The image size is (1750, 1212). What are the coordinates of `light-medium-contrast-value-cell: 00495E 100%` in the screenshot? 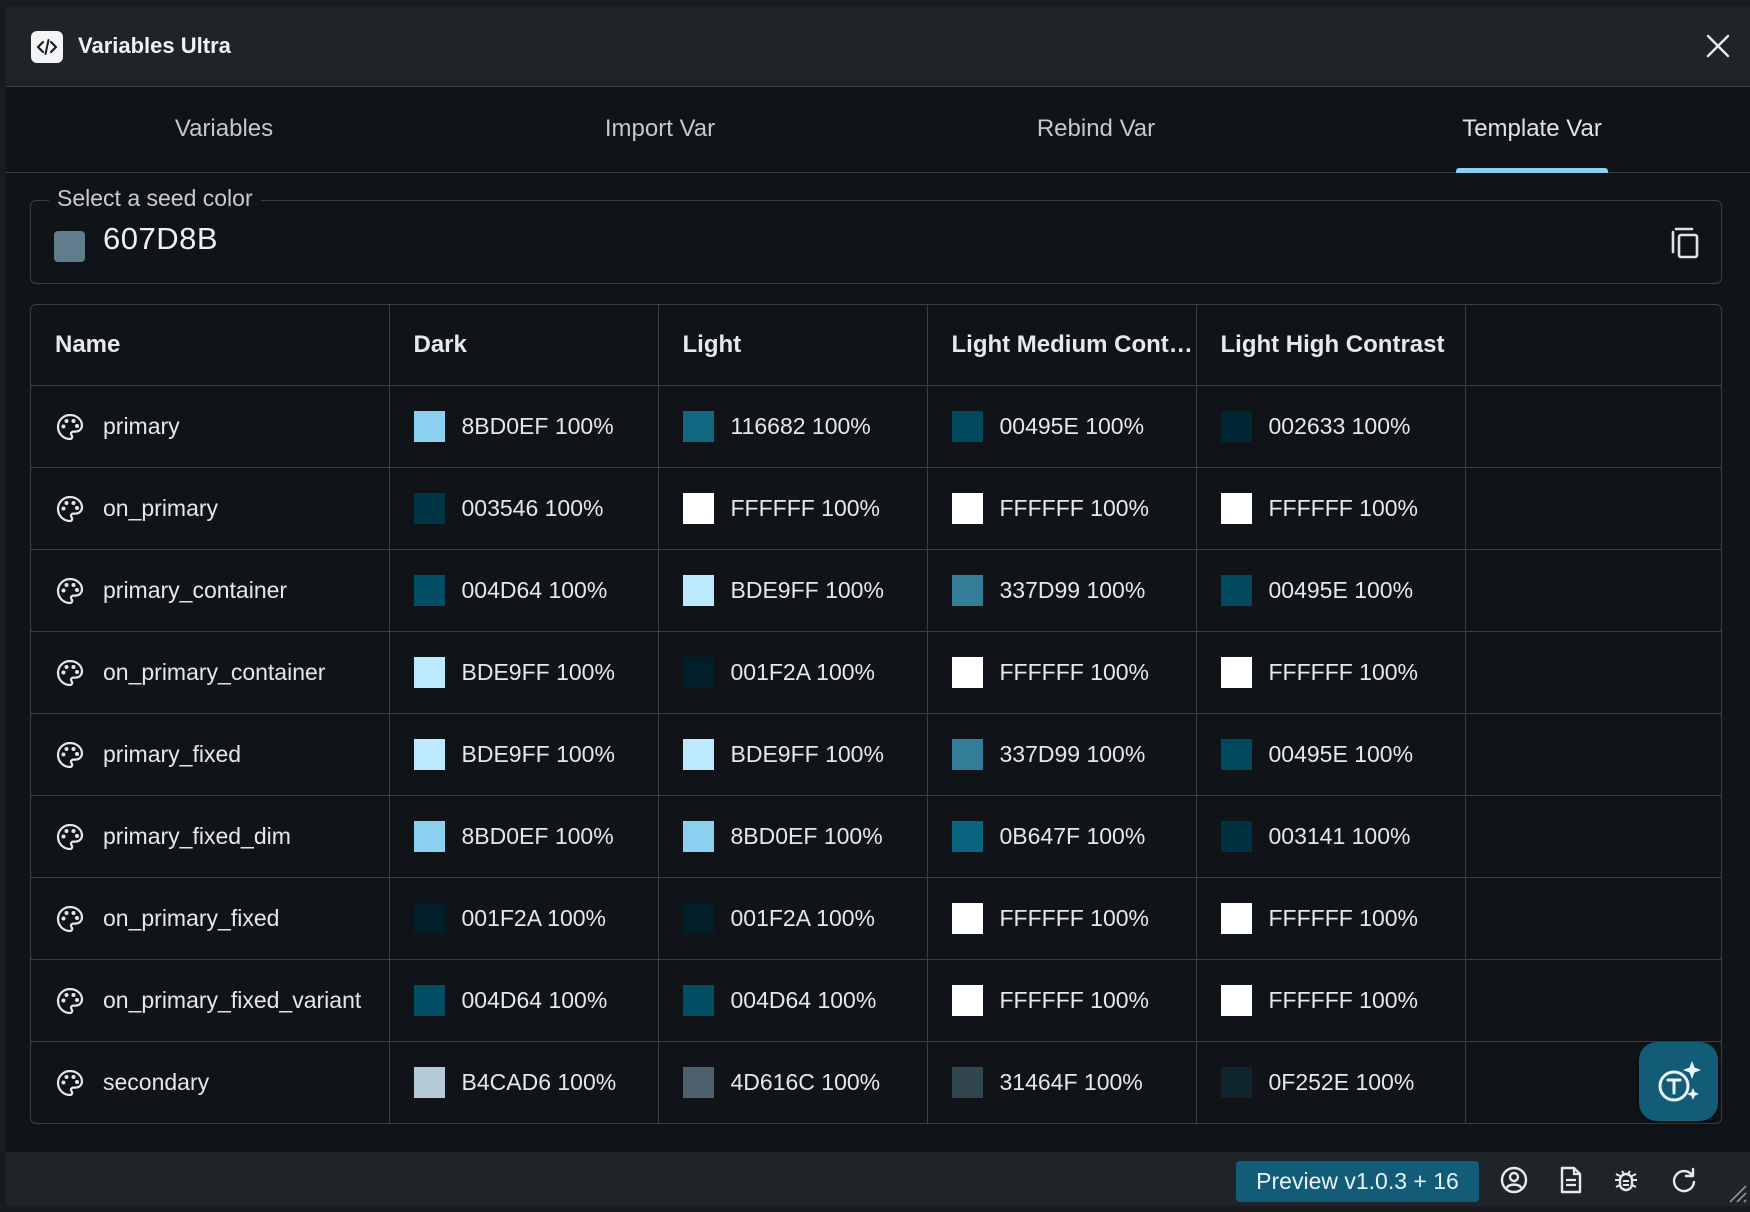 It's located at (1062, 426).